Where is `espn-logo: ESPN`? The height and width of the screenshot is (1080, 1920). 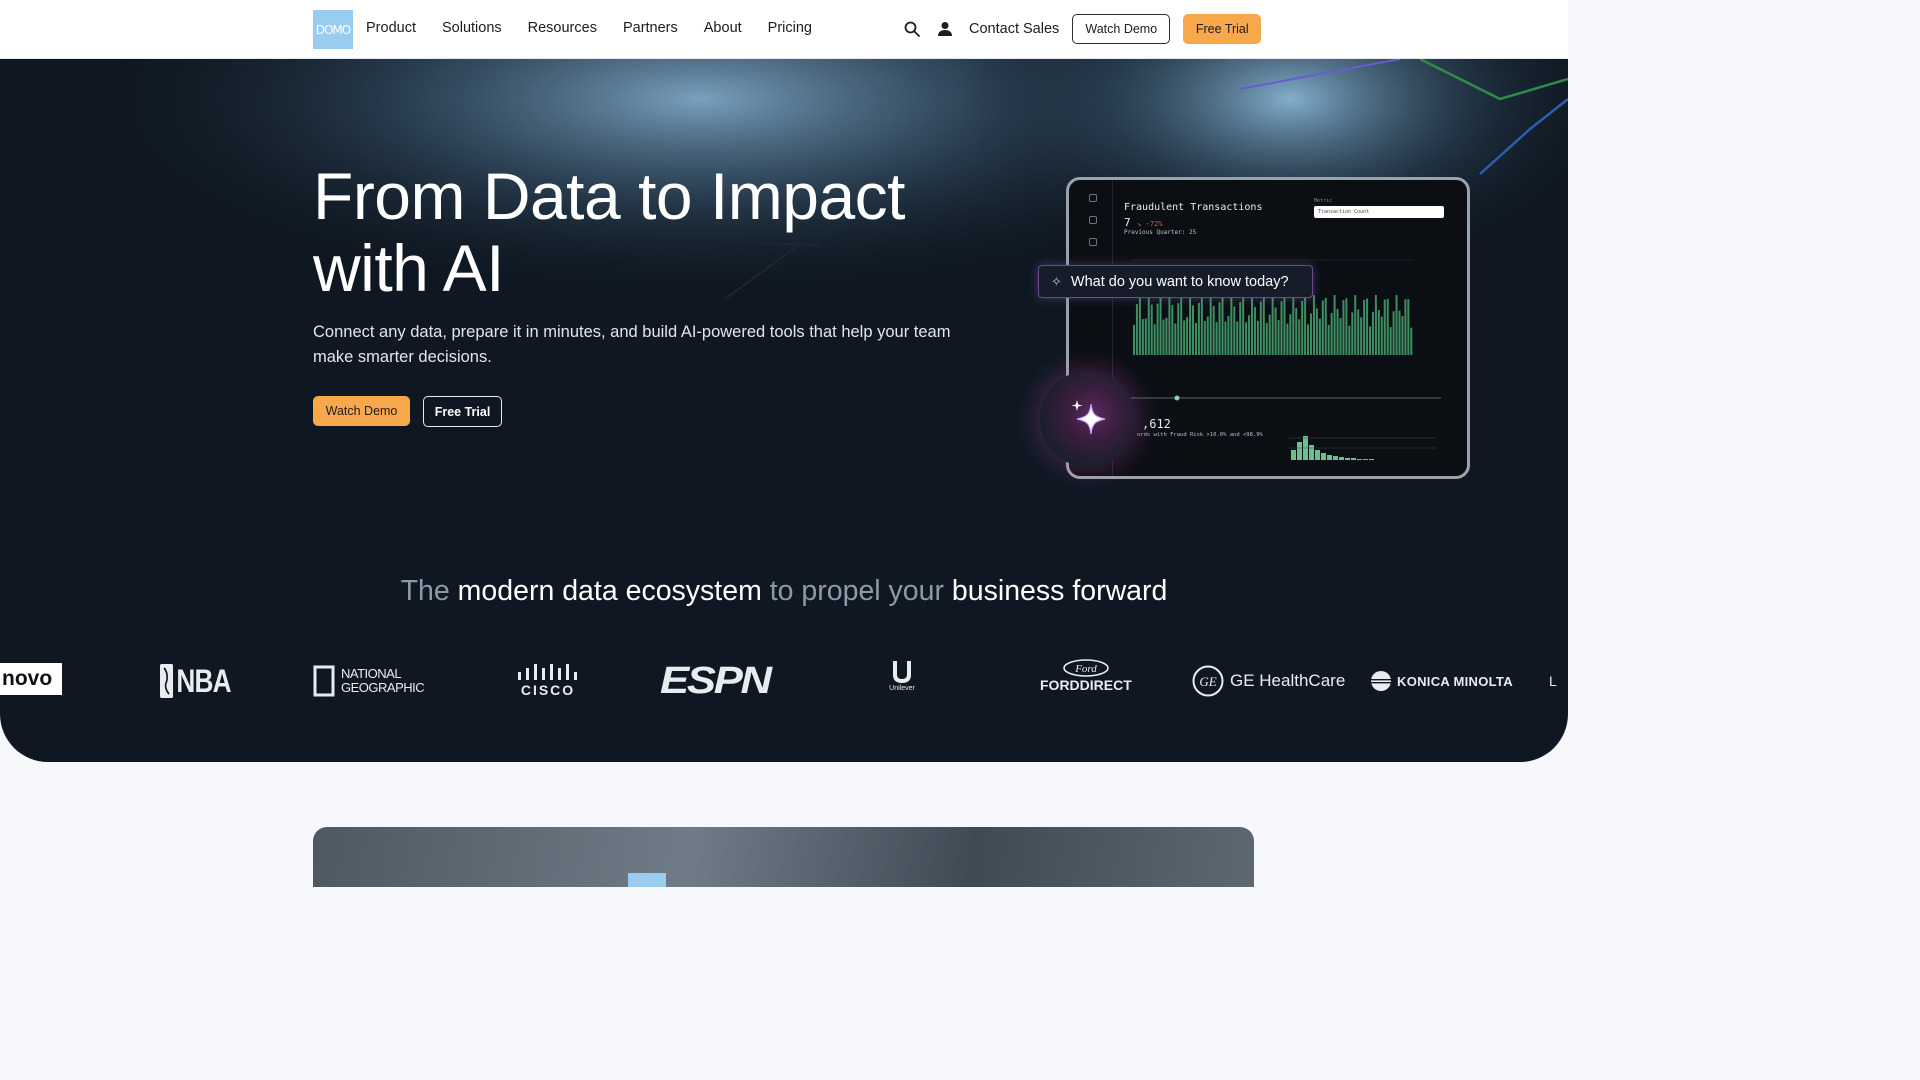
espn-logo: ESPN is located at coordinates (716, 680).